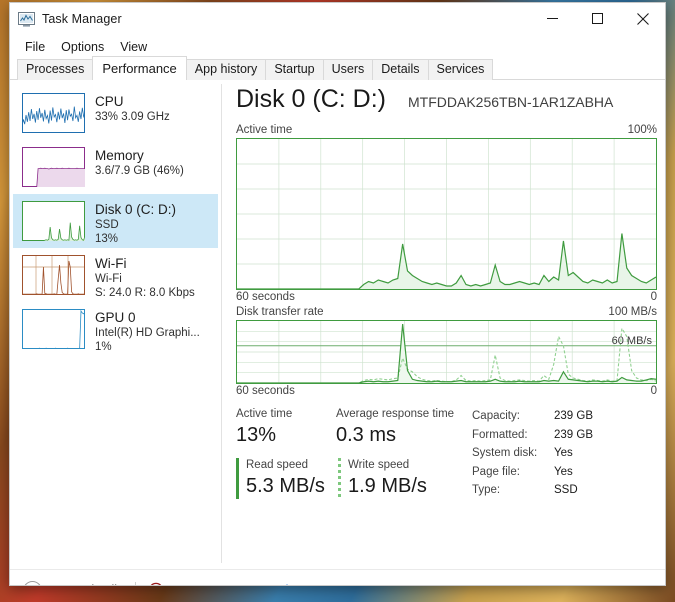 The height and width of the screenshot is (602, 675). What do you see at coordinates (53, 113) in the screenshot?
I see `cpu-thumbnail-graph` at bounding box center [53, 113].